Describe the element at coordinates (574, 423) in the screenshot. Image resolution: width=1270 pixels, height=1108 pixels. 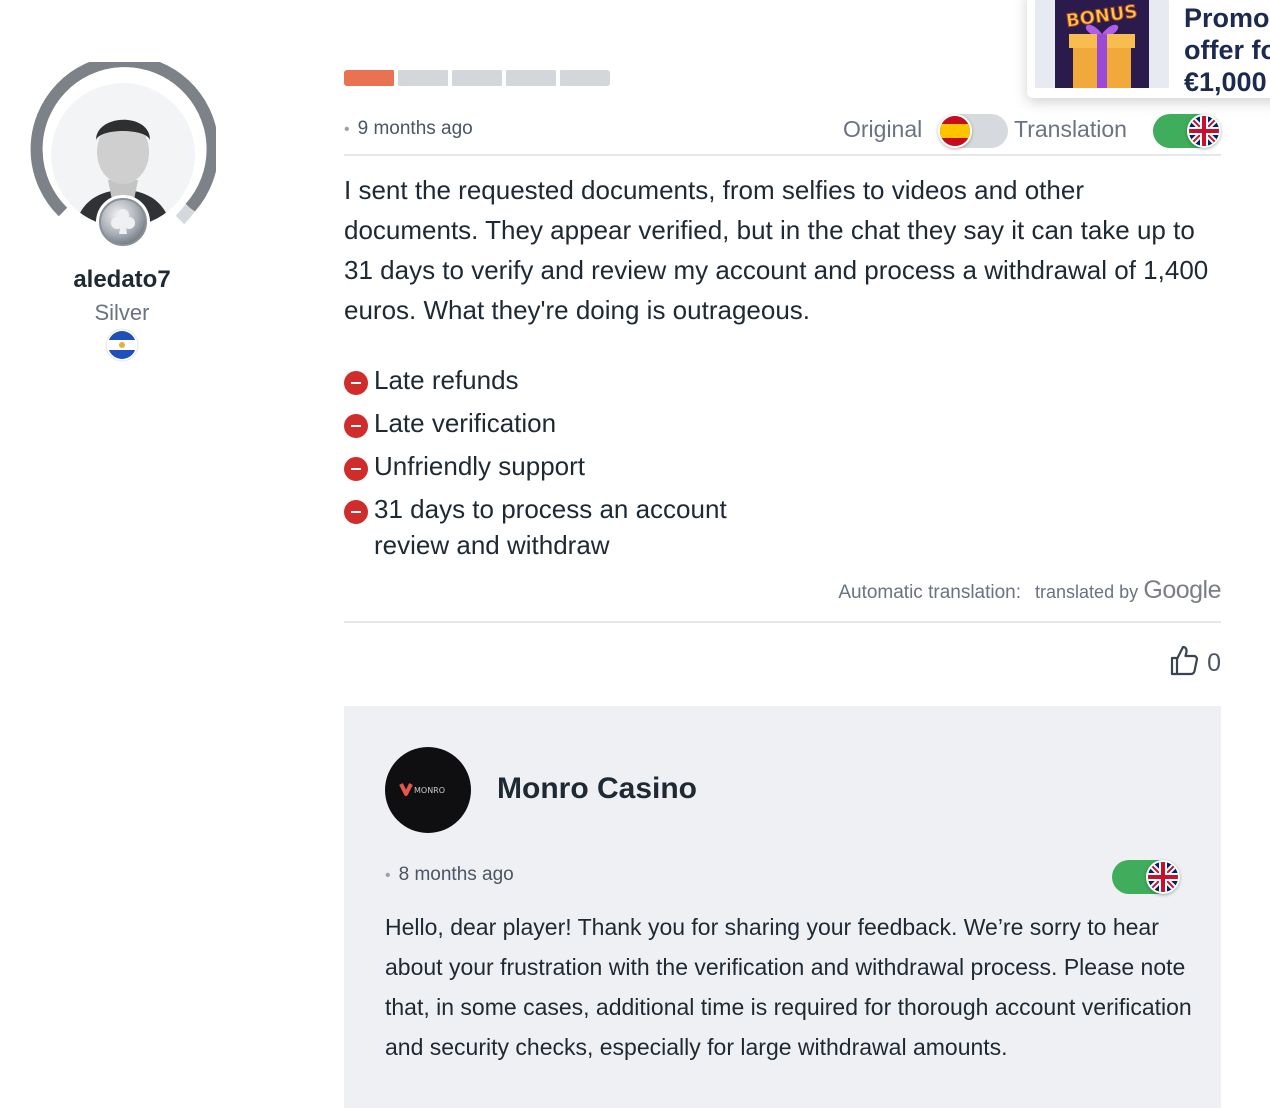
I see `con-item: Late verification` at that location.